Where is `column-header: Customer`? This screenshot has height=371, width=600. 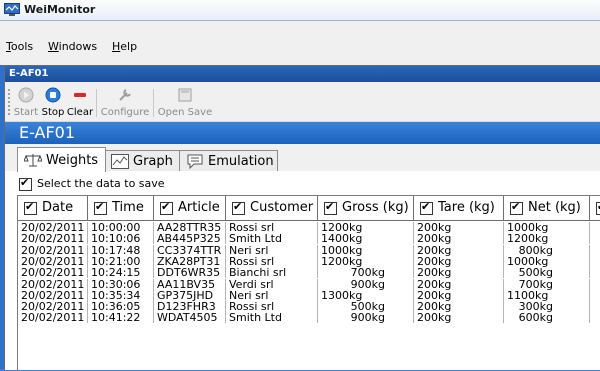
column-header: Customer is located at coordinates (272, 208).